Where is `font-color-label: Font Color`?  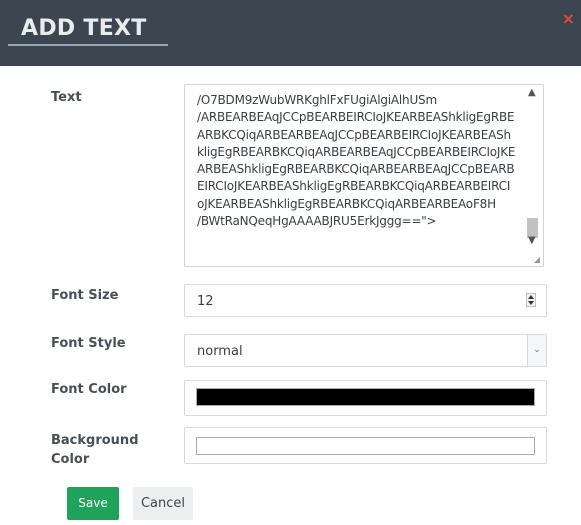 font-color-label: Font Color is located at coordinates (89, 389).